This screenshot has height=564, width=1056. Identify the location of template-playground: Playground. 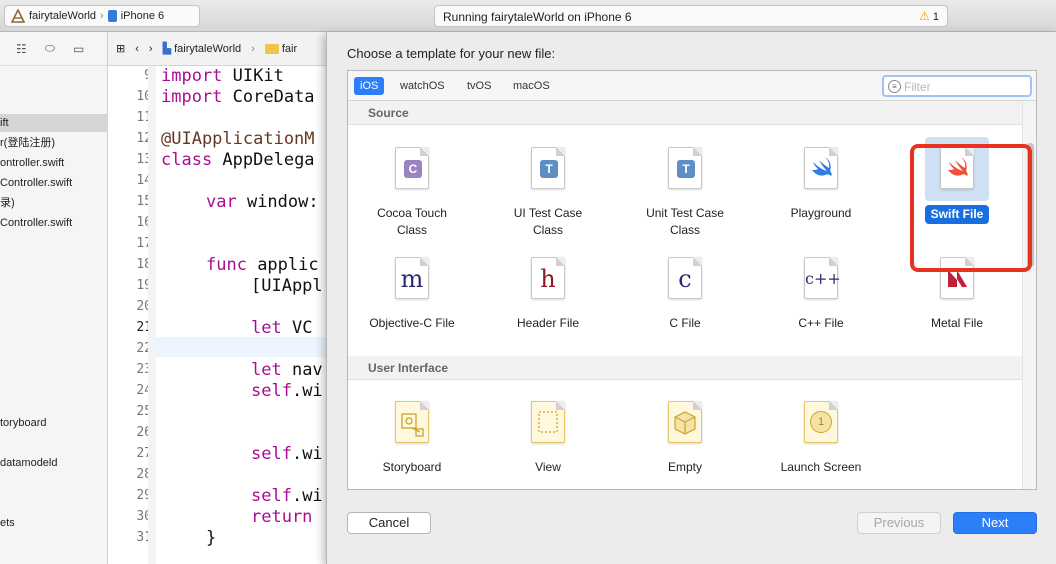
(821, 179).